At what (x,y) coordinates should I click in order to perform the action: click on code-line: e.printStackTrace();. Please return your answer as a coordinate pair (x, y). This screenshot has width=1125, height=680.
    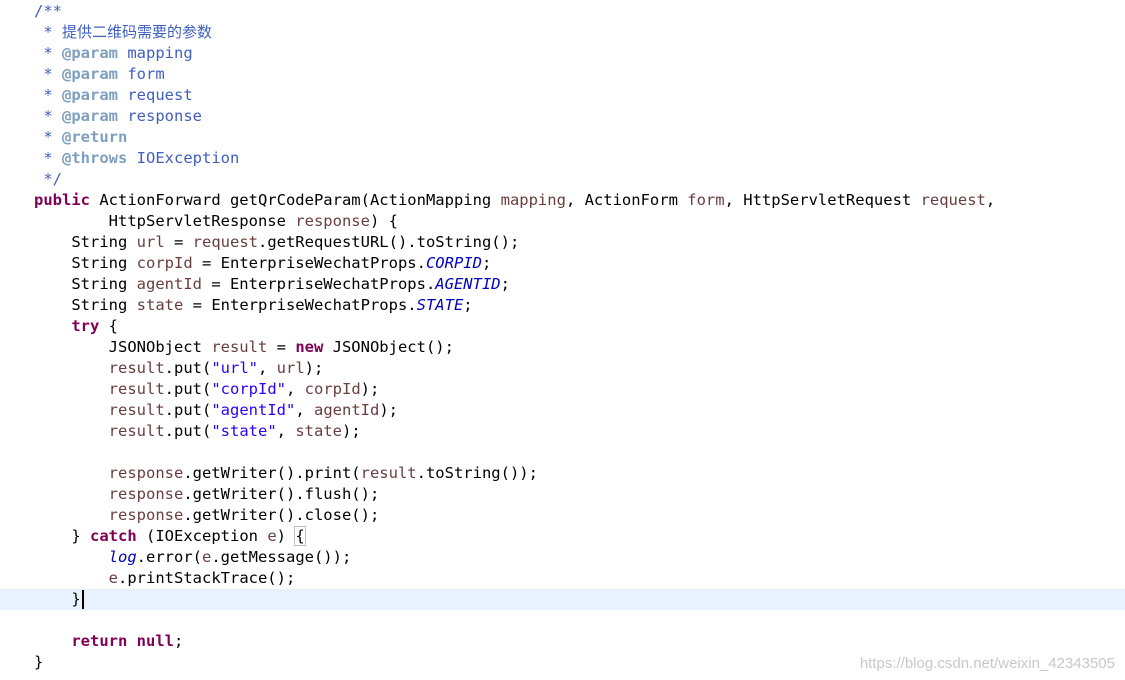
    Looking at the image, I should click on (562, 578).